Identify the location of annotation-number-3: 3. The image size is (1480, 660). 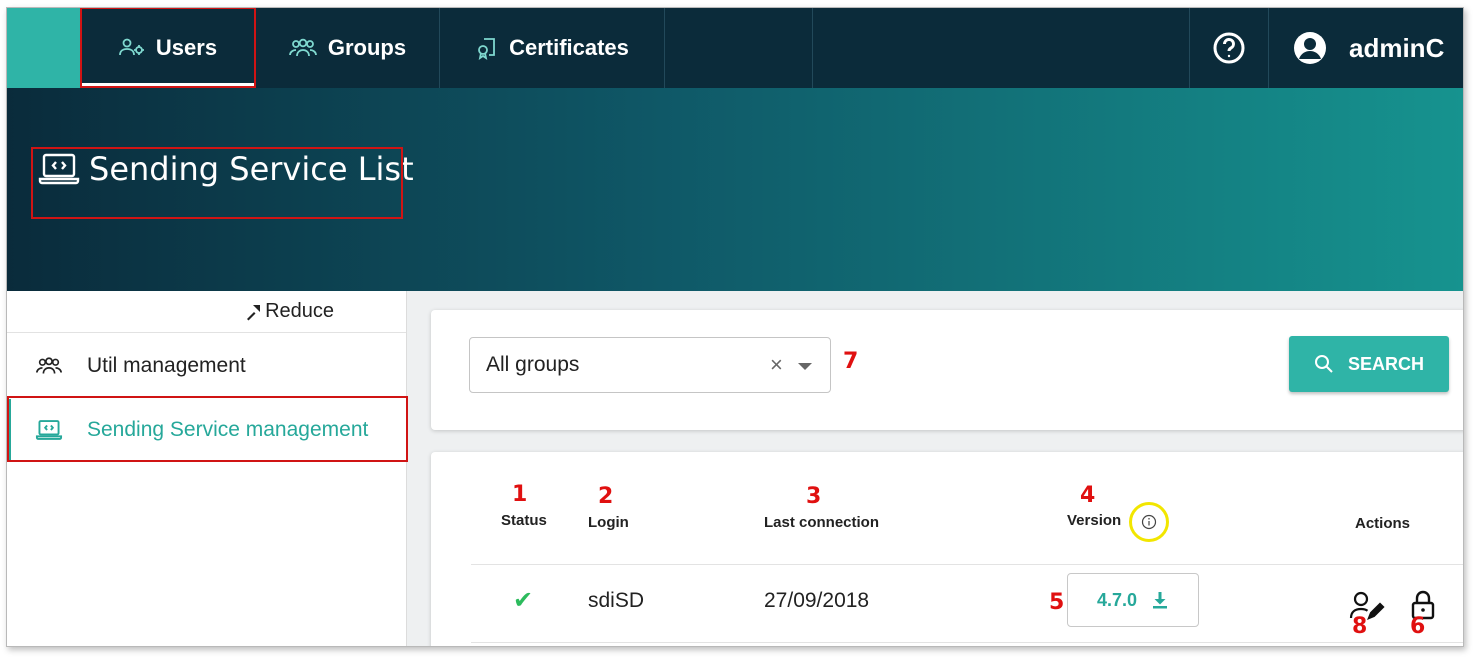
(814, 496).